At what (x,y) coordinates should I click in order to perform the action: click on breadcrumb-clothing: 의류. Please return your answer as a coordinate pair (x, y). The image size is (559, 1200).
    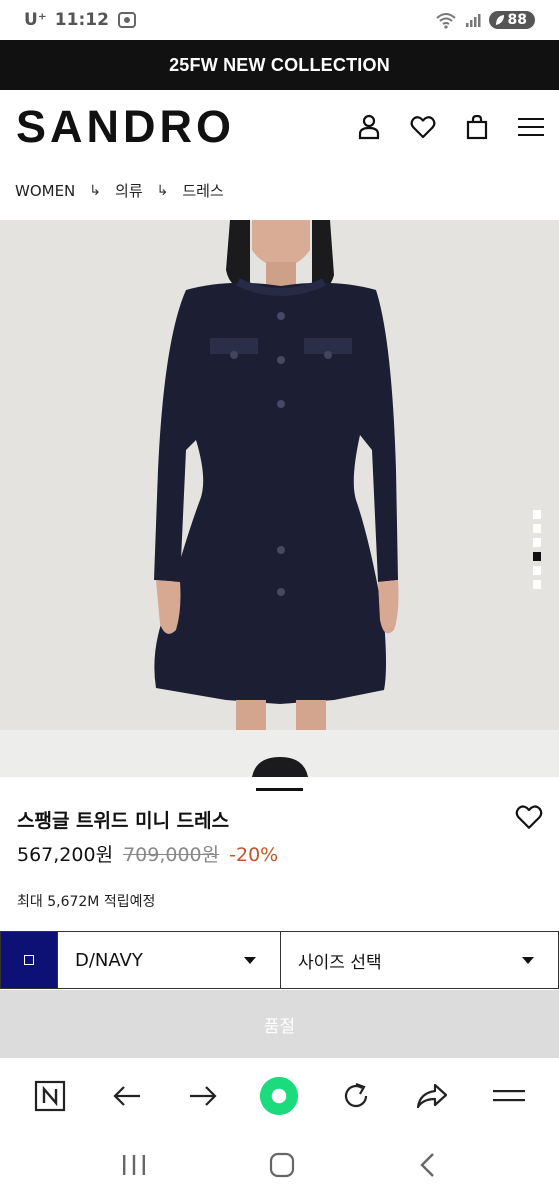
    Looking at the image, I should click on (129, 190).